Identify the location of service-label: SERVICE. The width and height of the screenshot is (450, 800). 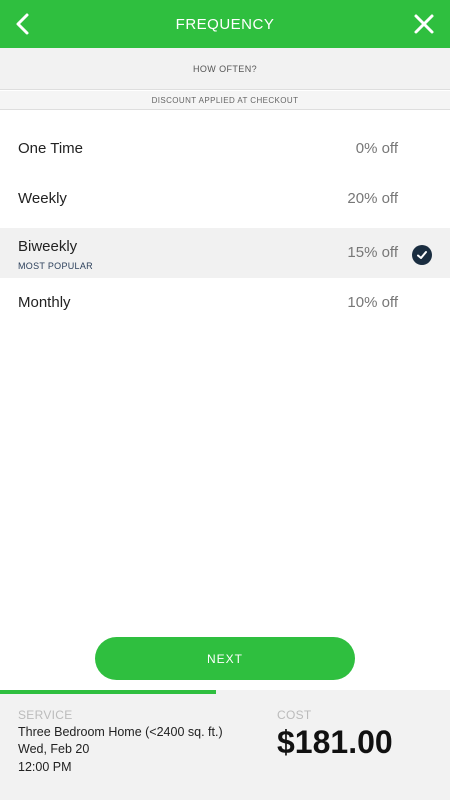
(45, 715).